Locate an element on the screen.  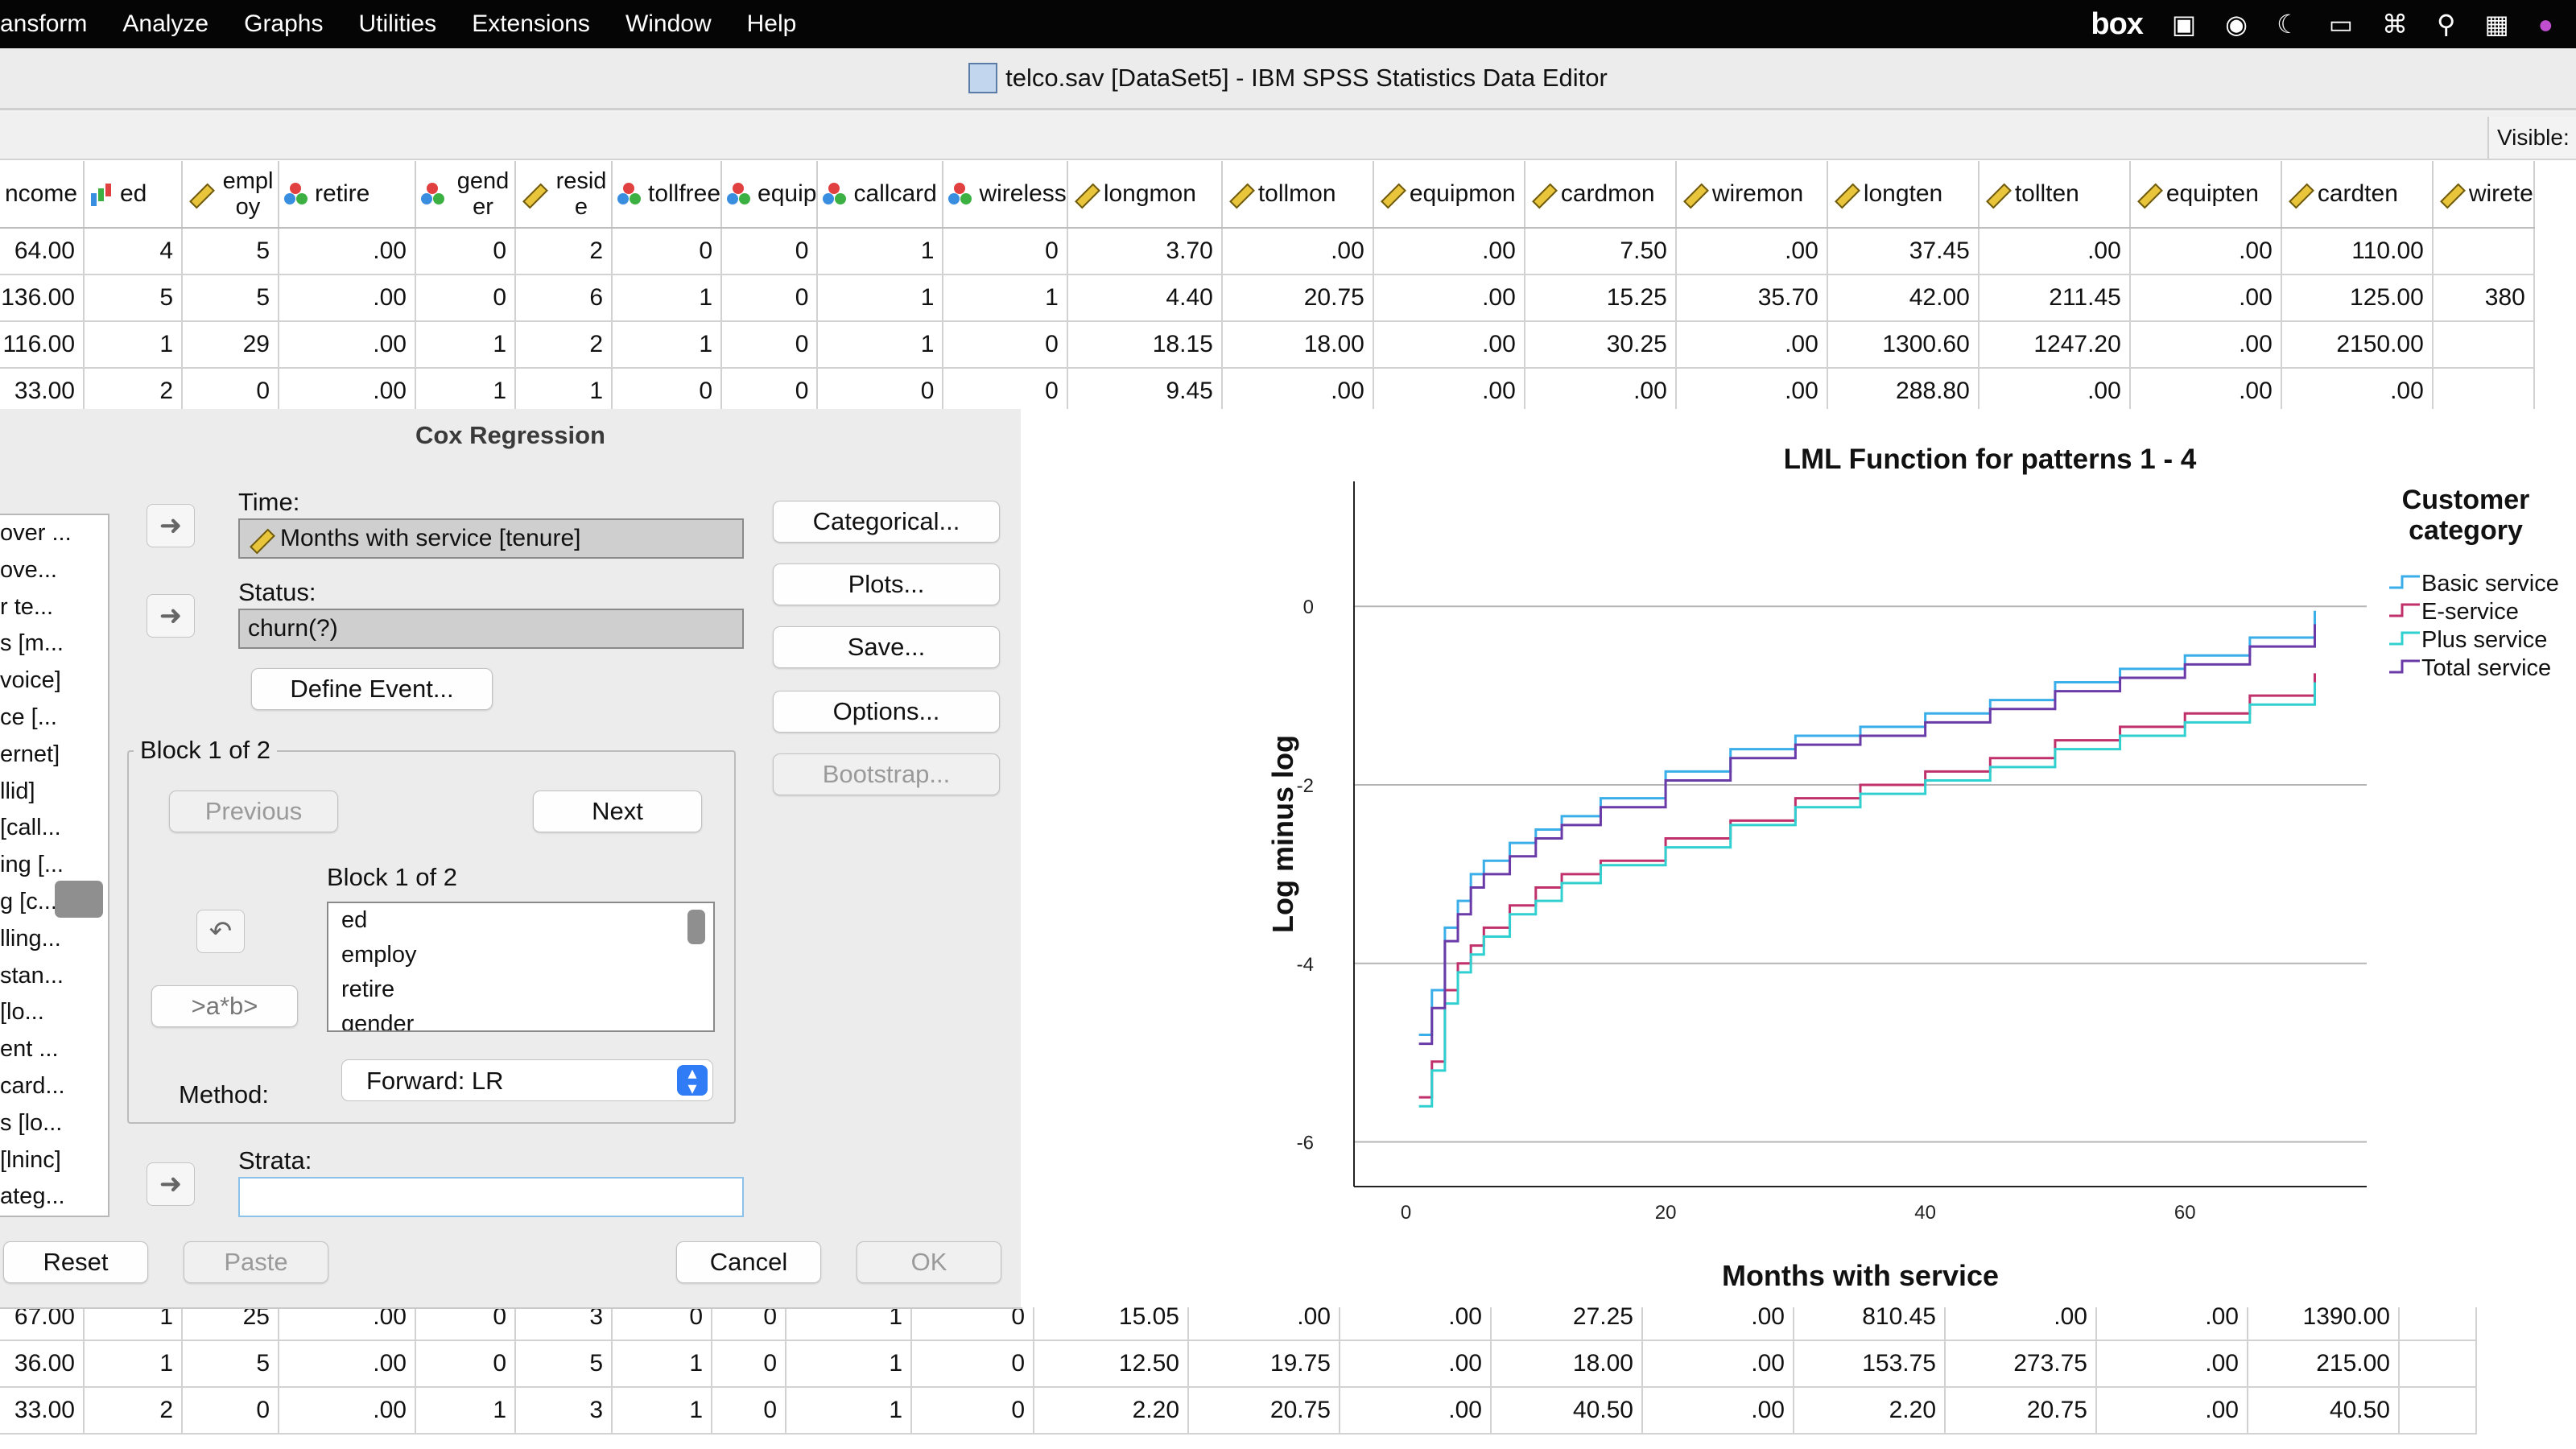
list-item: ed is located at coordinates (524, 920).